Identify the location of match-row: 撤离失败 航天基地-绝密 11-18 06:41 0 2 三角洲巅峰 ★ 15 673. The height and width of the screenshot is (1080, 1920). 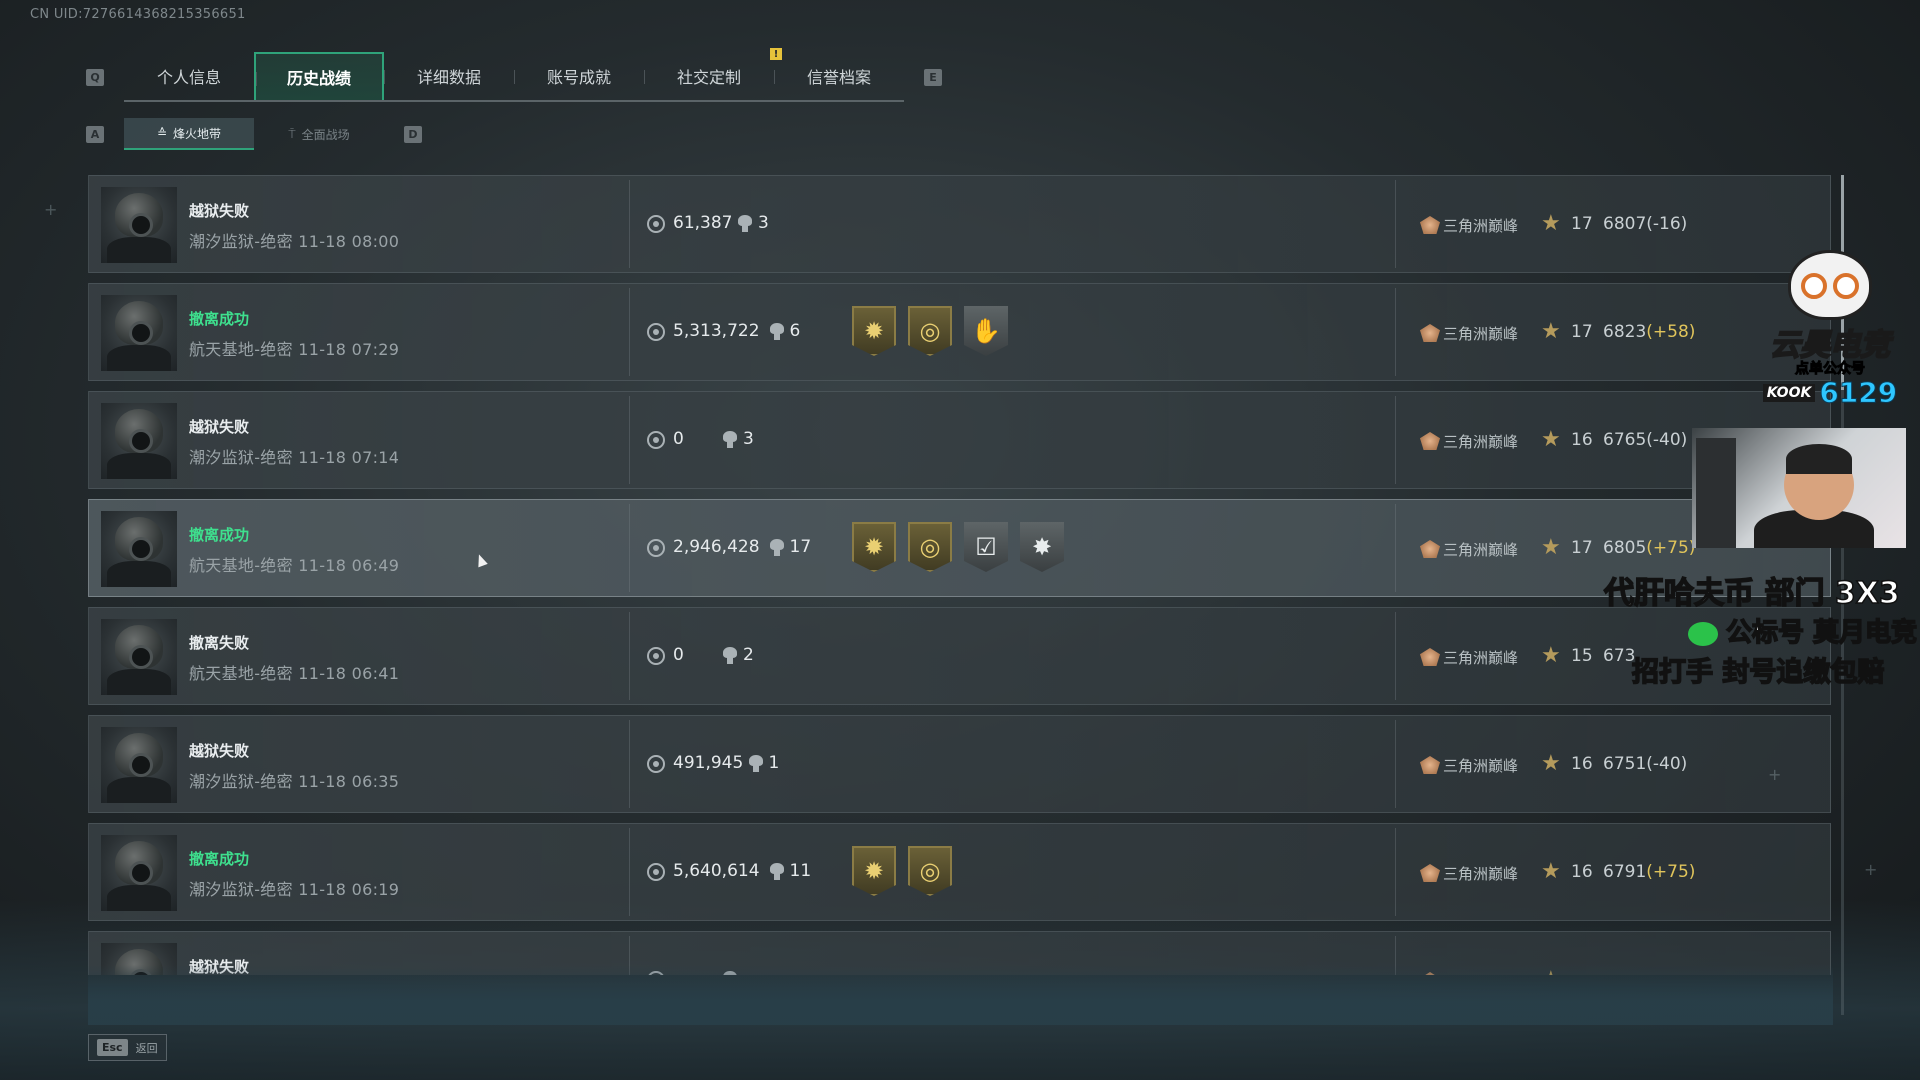
(959, 656).